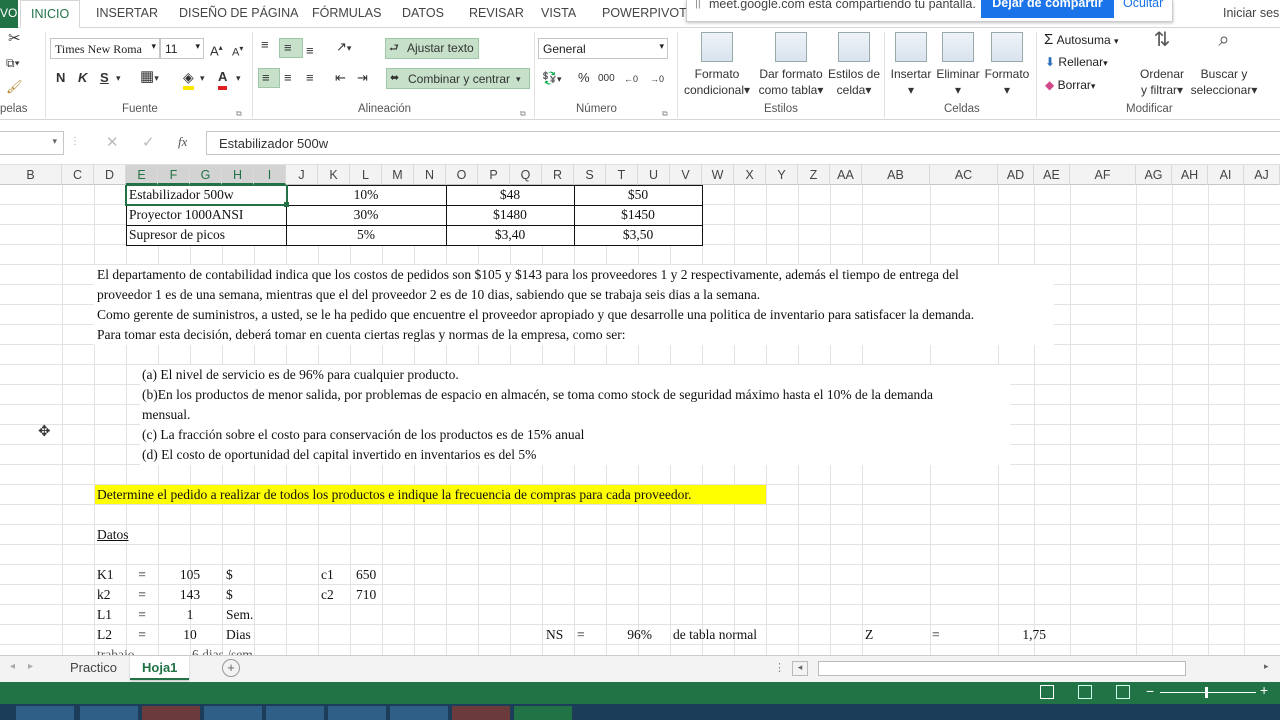  Describe the element at coordinates (846, 175) in the screenshot. I see `column-header: AA` at that location.